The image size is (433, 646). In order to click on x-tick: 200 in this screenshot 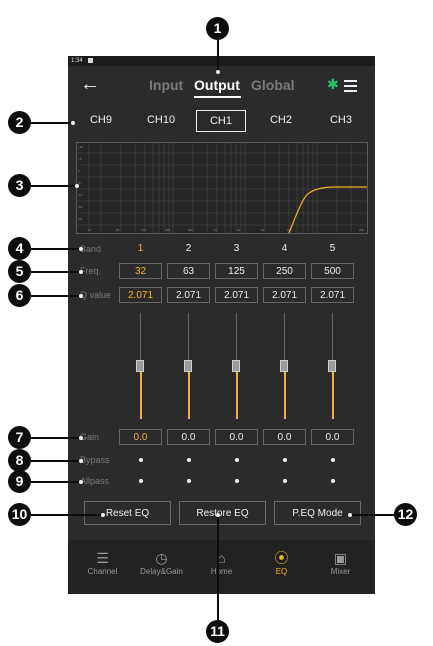, I will do `click(167, 230)`.